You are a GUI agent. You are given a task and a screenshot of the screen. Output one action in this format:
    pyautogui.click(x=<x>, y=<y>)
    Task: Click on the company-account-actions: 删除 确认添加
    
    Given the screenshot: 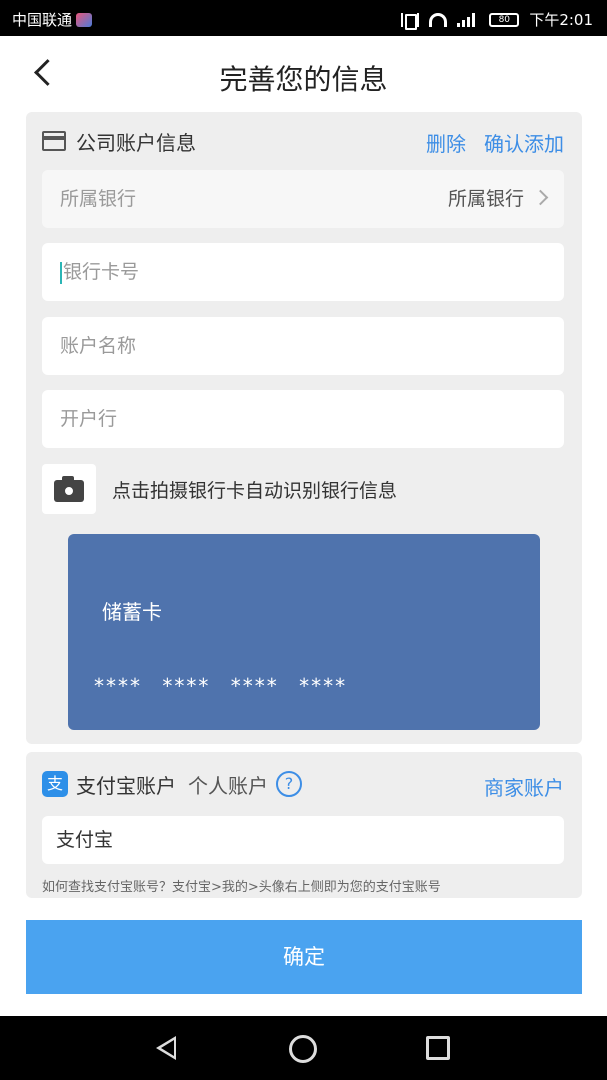 What is the action you would take?
    pyautogui.click(x=495, y=142)
    